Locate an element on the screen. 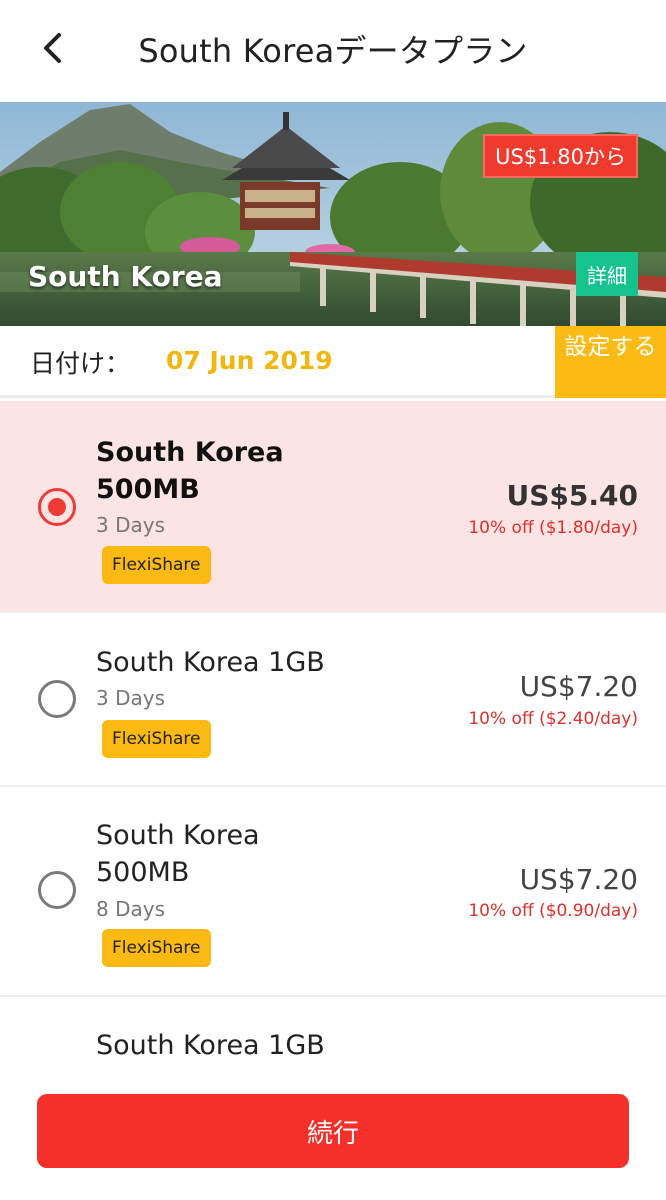 Image resolution: width=666 pixels, height=1200 pixels. app-header: South Koreaデータプラン is located at coordinates (333, 50).